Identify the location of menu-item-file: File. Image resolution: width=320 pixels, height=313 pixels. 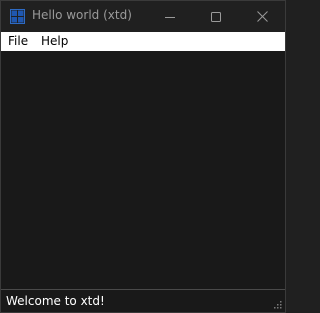
(18, 41).